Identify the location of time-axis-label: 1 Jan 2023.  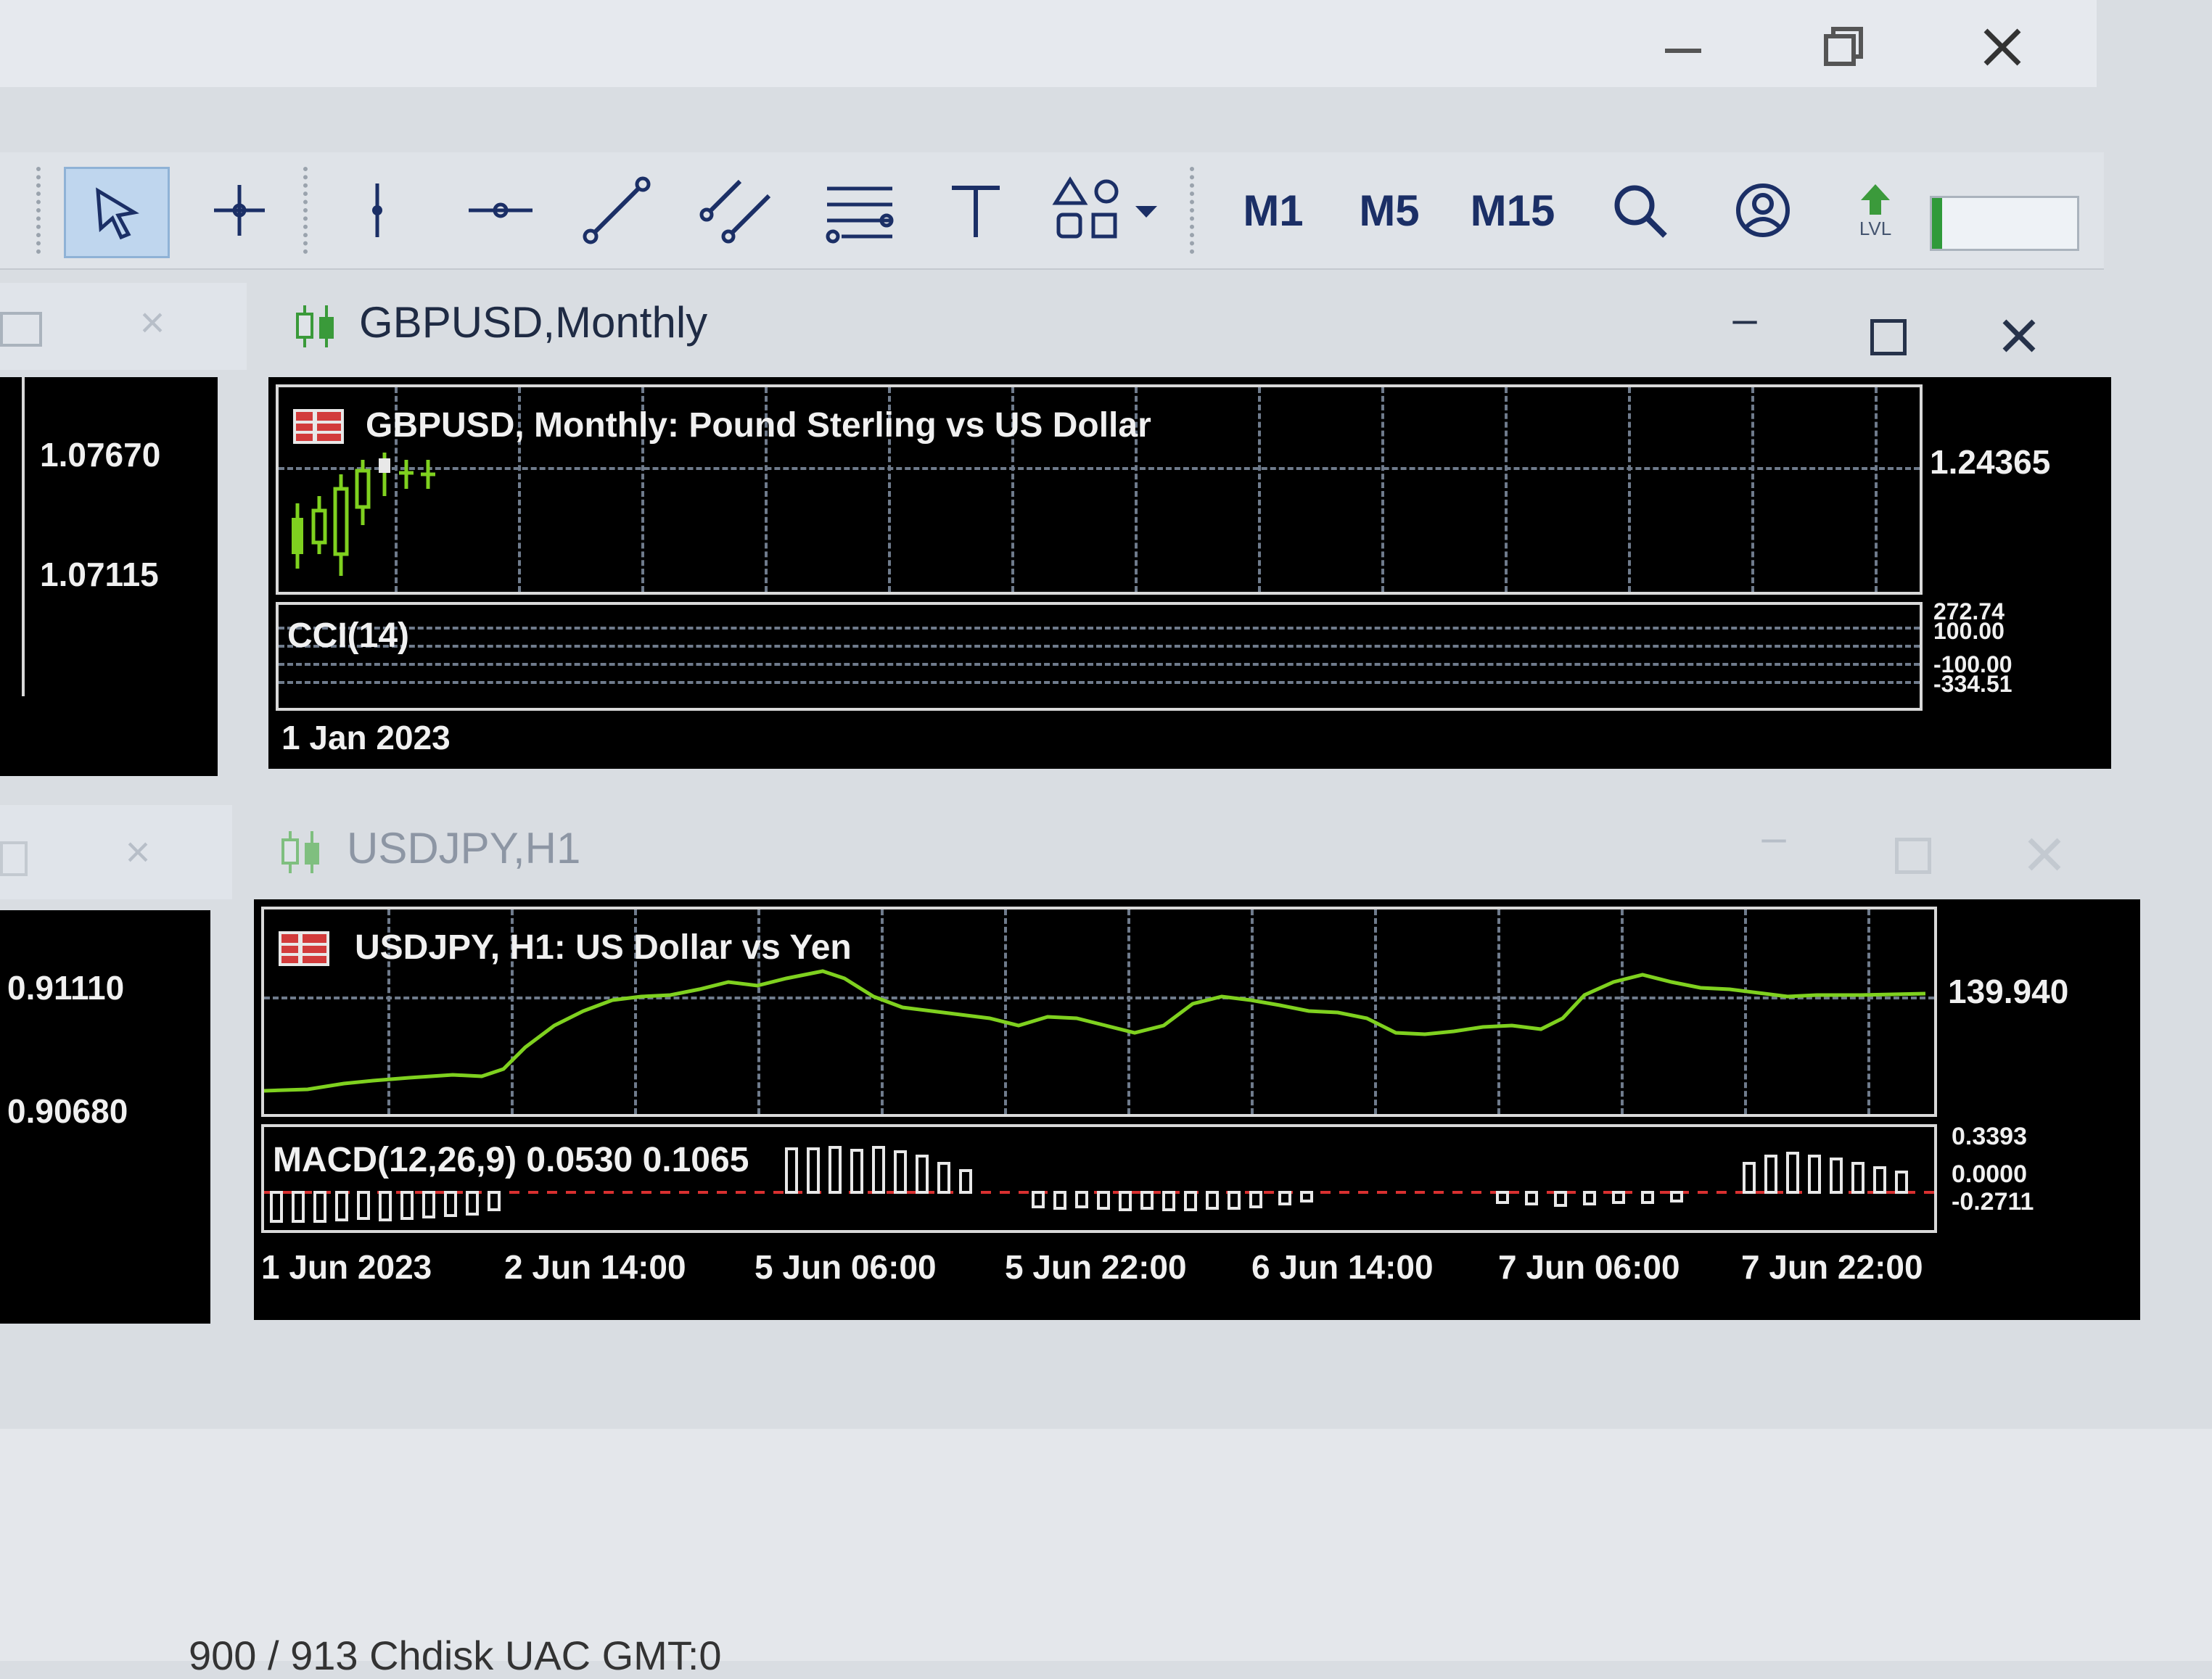
(366, 737).